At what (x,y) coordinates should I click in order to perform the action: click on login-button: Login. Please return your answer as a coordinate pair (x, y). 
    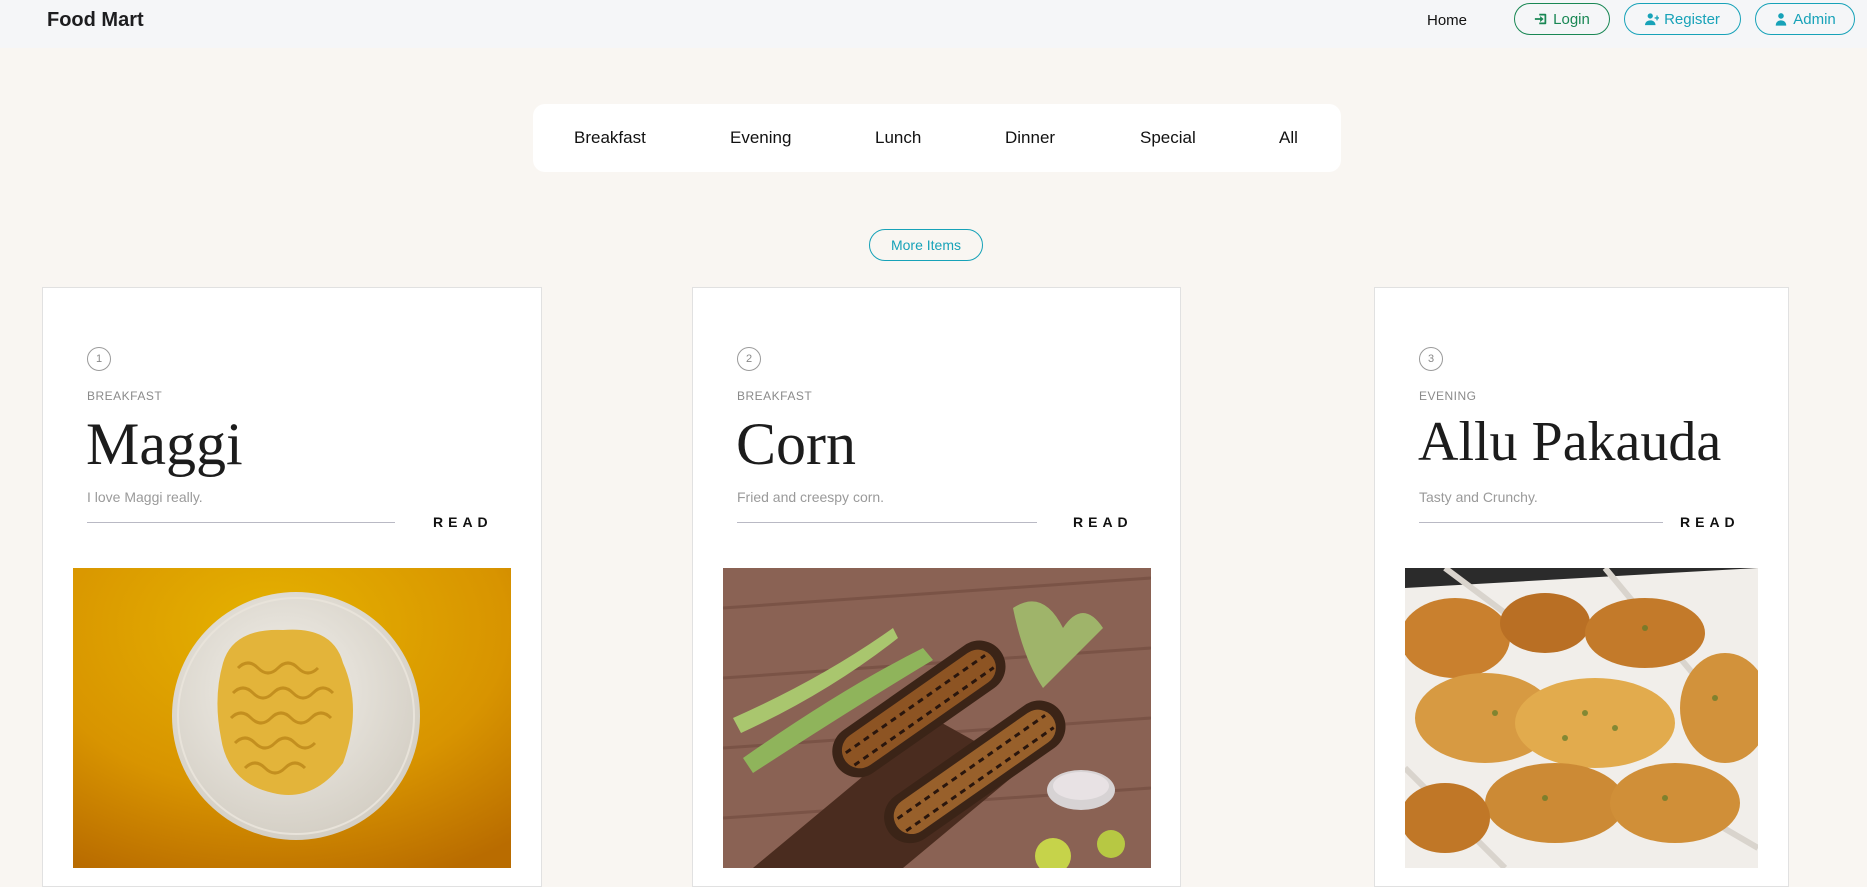
    Looking at the image, I should click on (1562, 19).